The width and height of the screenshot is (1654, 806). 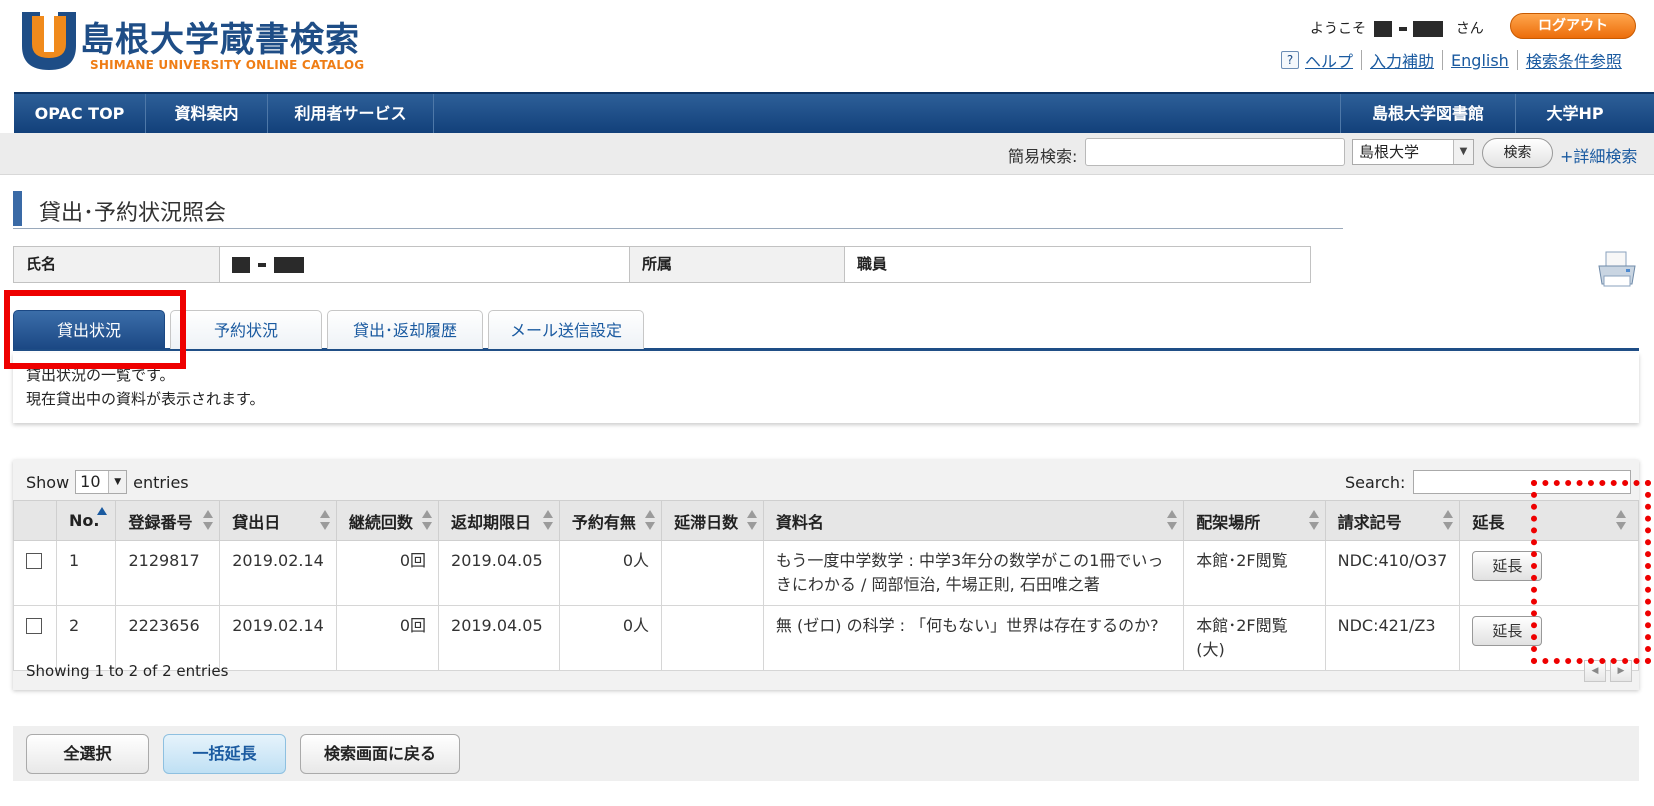 What do you see at coordinates (1517, 153) in the screenshot?
I see `search-button: 検索` at bounding box center [1517, 153].